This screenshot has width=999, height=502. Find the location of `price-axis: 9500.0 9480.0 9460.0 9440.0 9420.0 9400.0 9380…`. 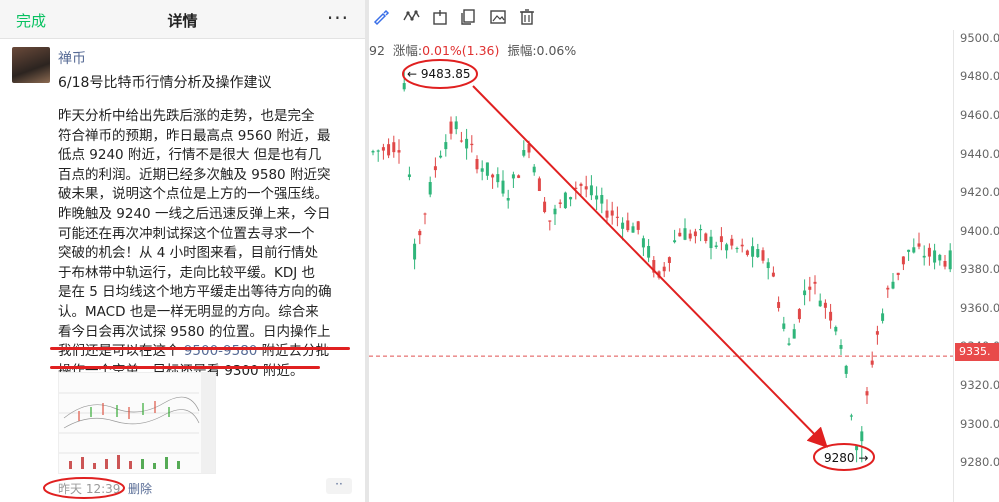

price-axis: 9500.0 9480.0 9460.0 9440.0 9420.0 9400.0 9380… is located at coordinates (976, 266).